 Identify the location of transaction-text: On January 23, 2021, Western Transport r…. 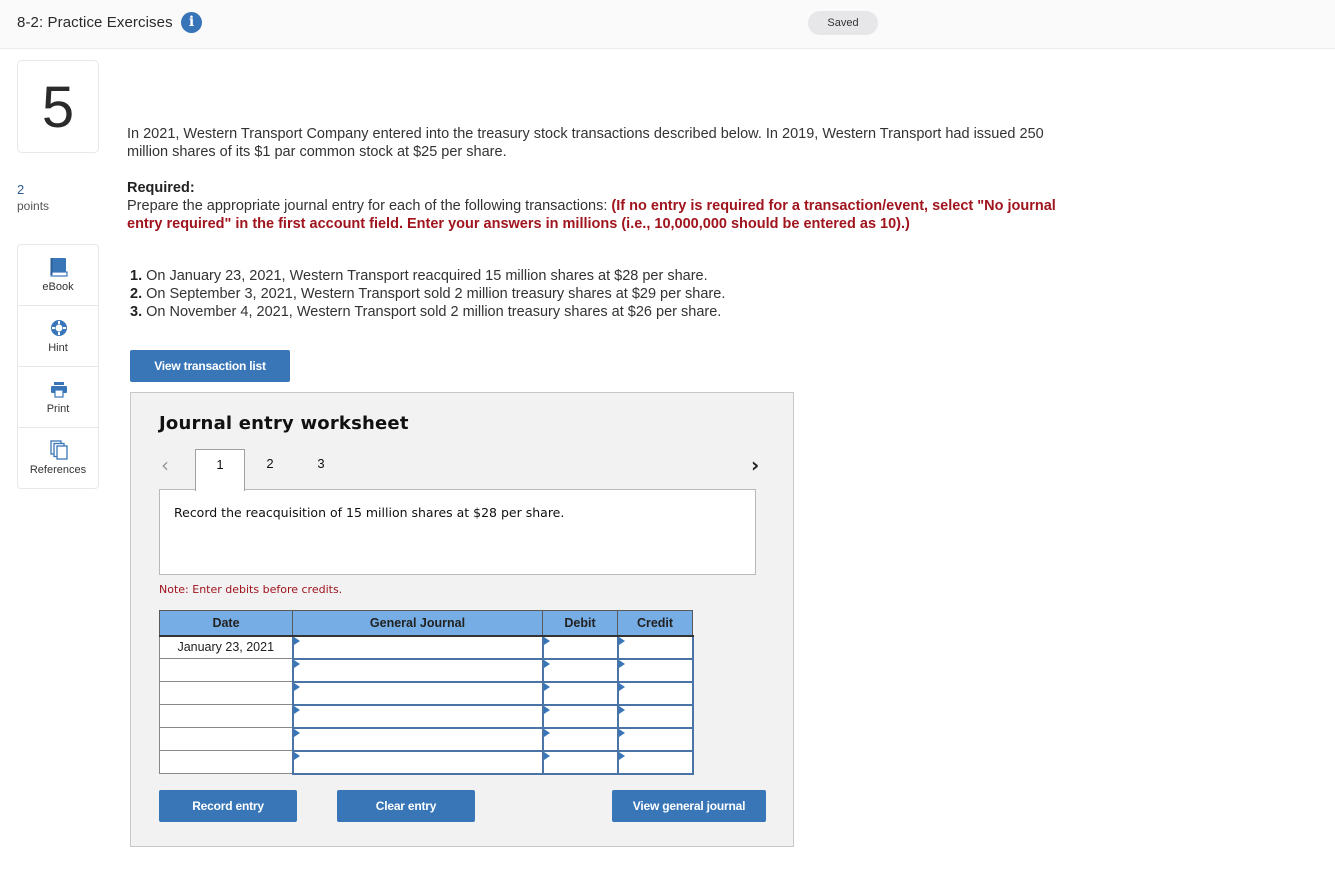
(427, 276).